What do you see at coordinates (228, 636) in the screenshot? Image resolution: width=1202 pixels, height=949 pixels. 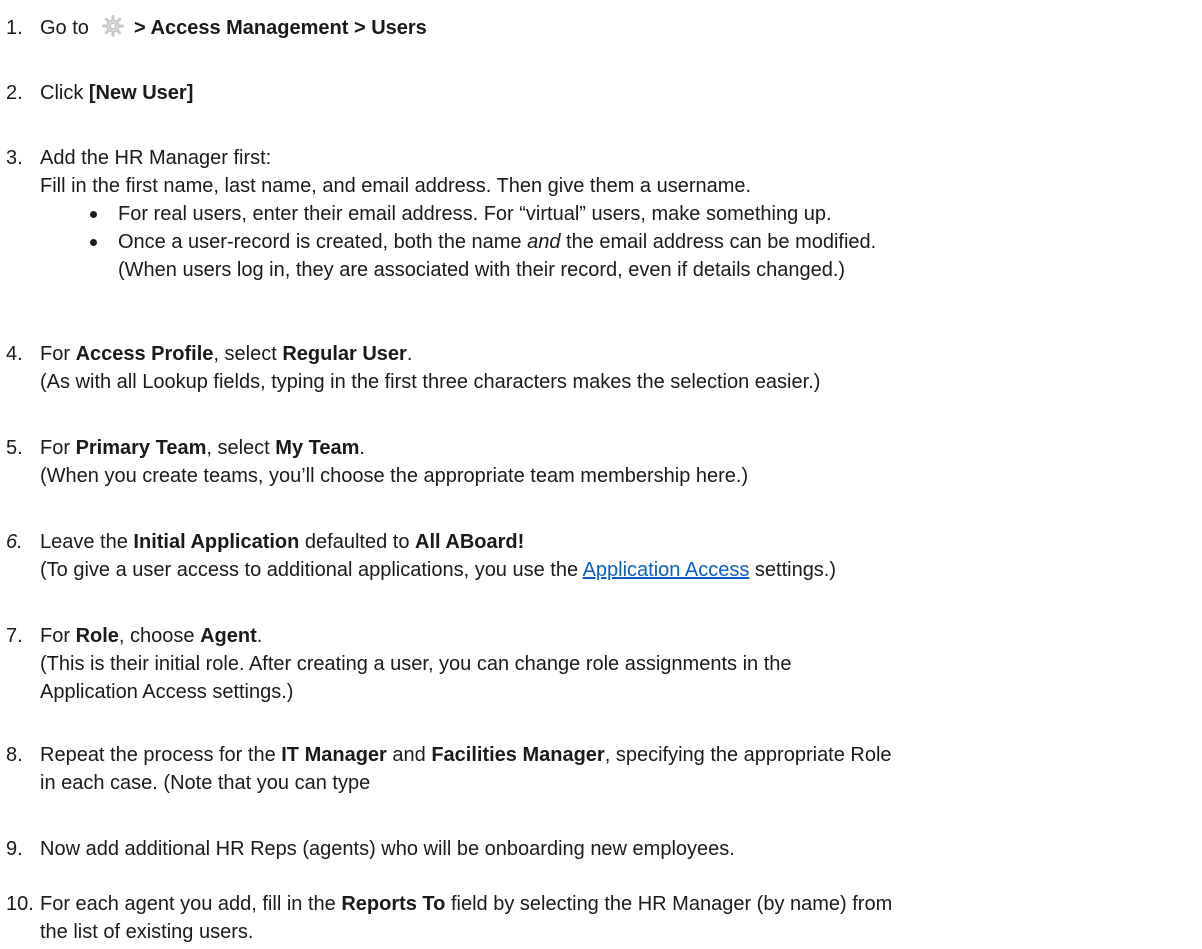 I see `field-value: Agent` at bounding box center [228, 636].